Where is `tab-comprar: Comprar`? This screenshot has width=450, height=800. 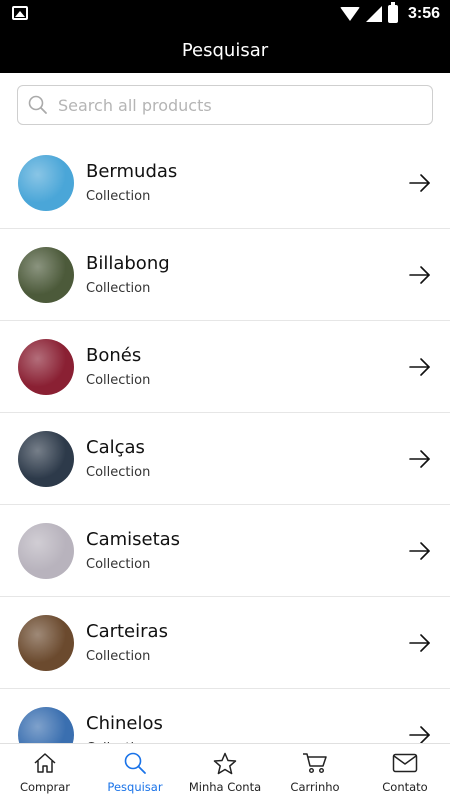
tab-comprar: Comprar is located at coordinates (45, 772).